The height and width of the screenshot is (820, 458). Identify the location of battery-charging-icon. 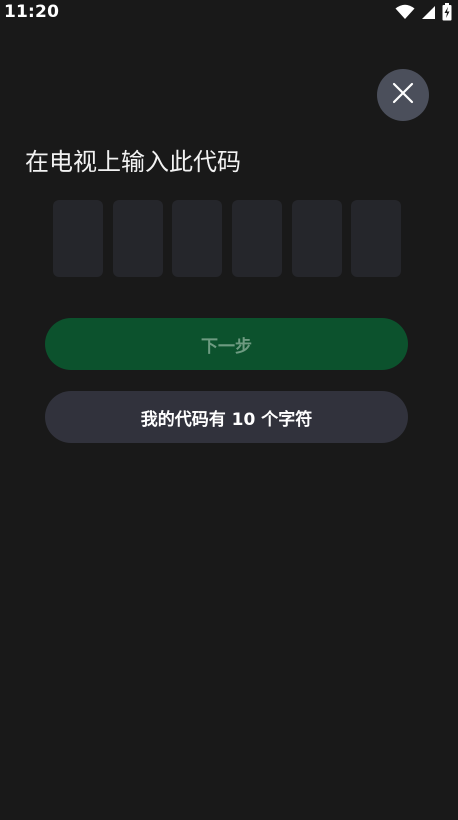
(447, 14).